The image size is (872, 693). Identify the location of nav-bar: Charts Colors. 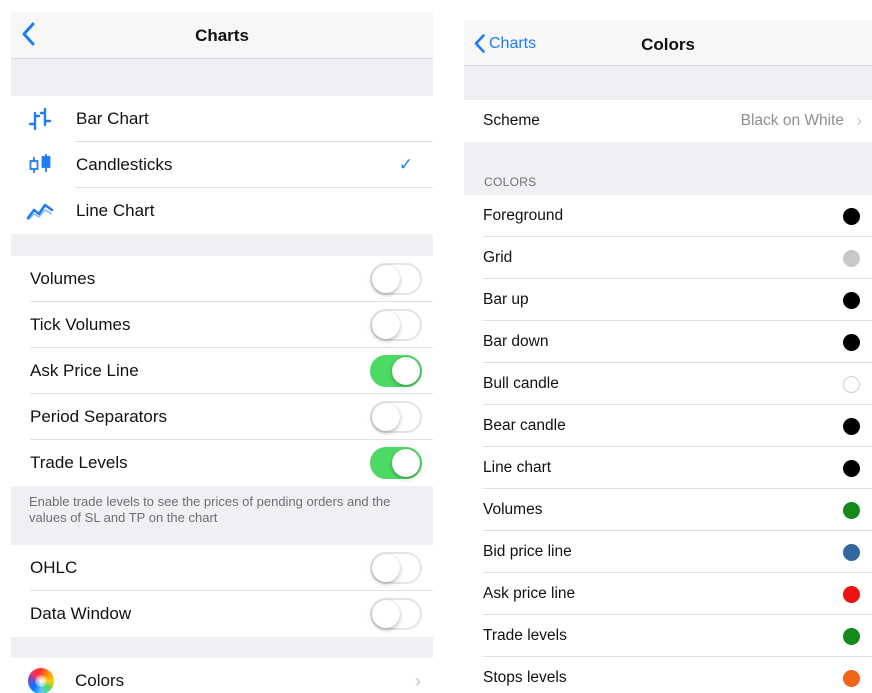
(668, 43).